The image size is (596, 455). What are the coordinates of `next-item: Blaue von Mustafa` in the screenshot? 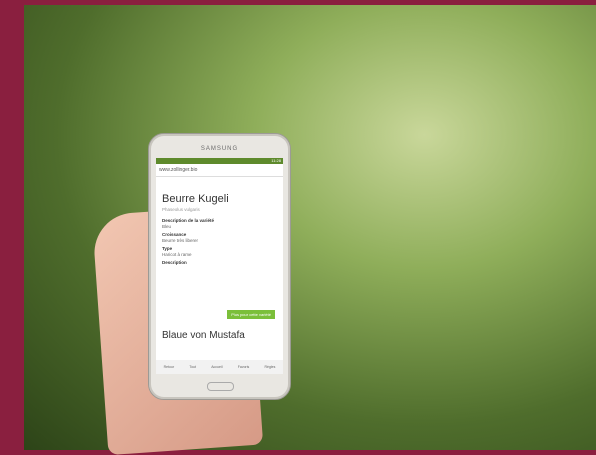 It's located at (203, 335).